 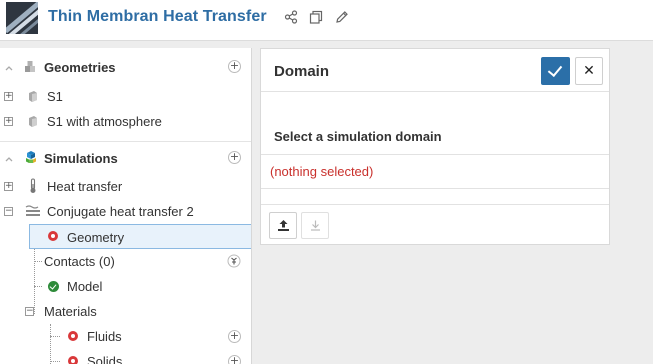 I want to click on download-button, so click(x=315, y=225).